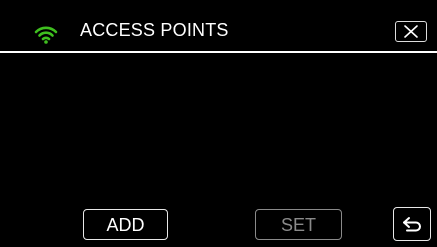 The height and width of the screenshot is (247, 437). I want to click on close-button, so click(411, 31).